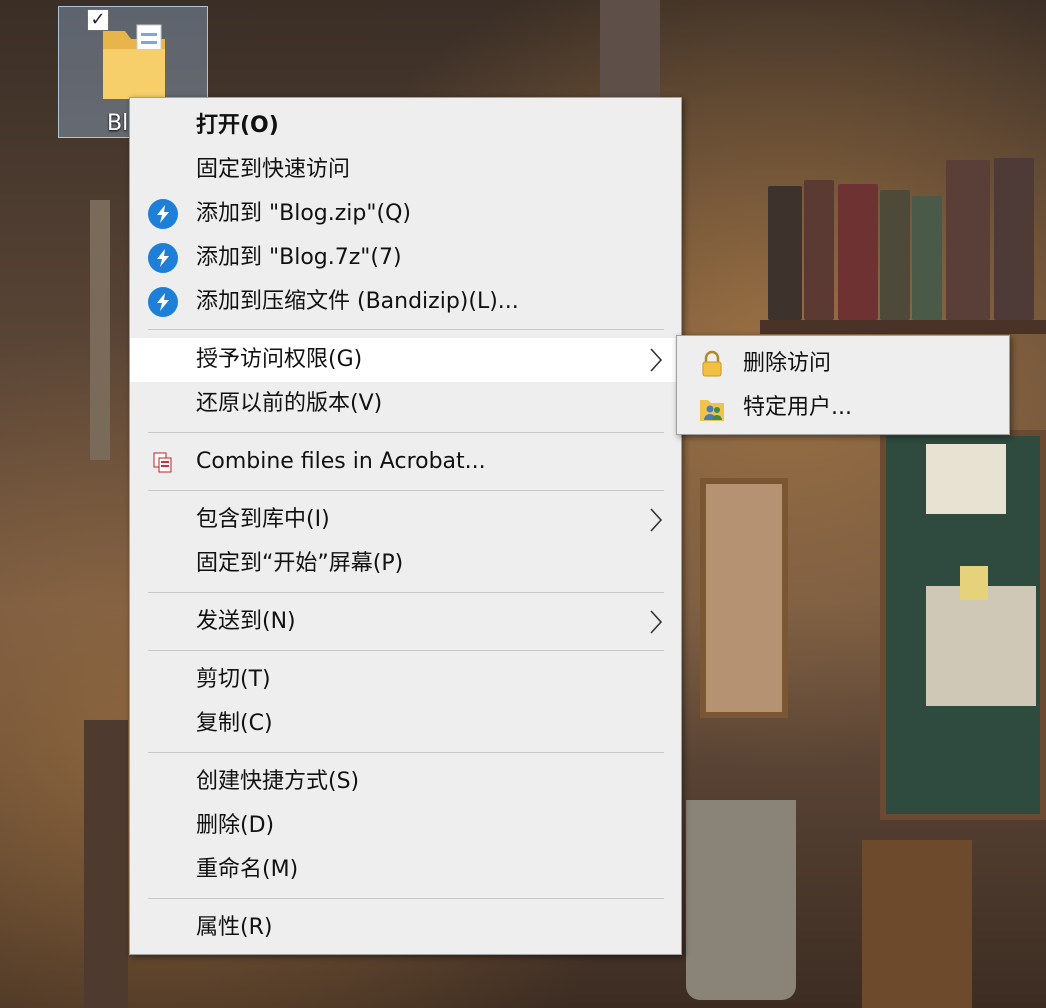 The image size is (1046, 1008). What do you see at coordinates (299, 257) in the screenshot?
I see `menu-item-label: 添加到 "Blog.7z"(7)` at bounding box center [299, 257].